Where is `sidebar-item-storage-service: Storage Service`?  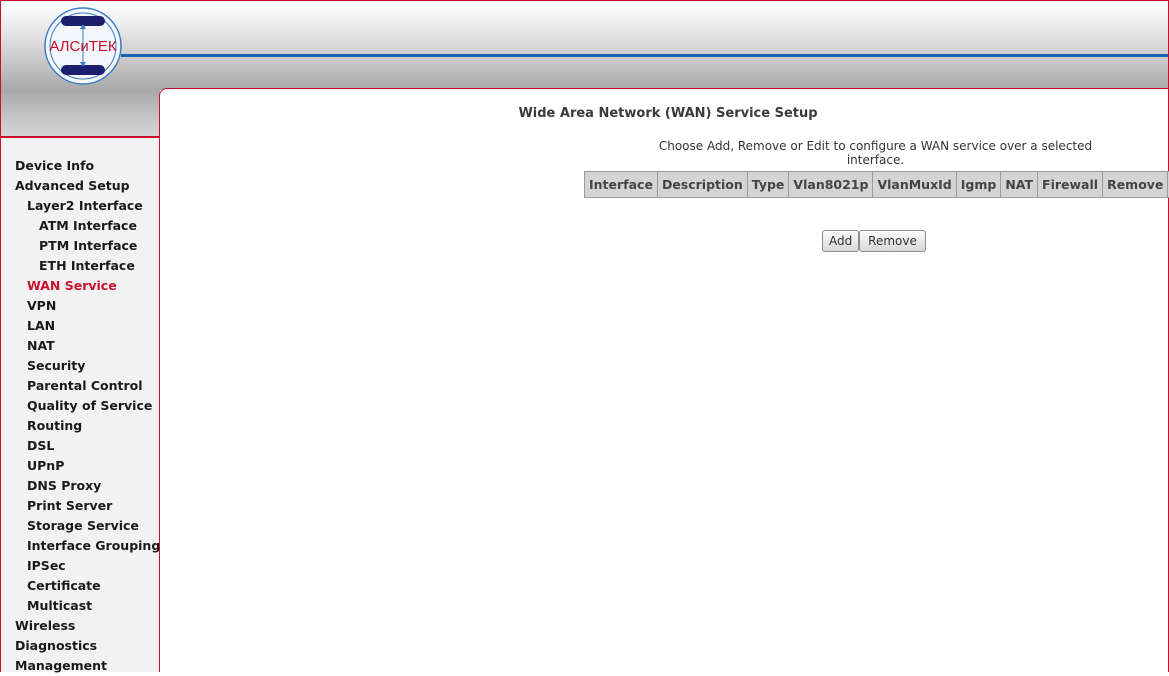
sidebar-item-storage-service: Storage Service is located at coordinates (80, 526).